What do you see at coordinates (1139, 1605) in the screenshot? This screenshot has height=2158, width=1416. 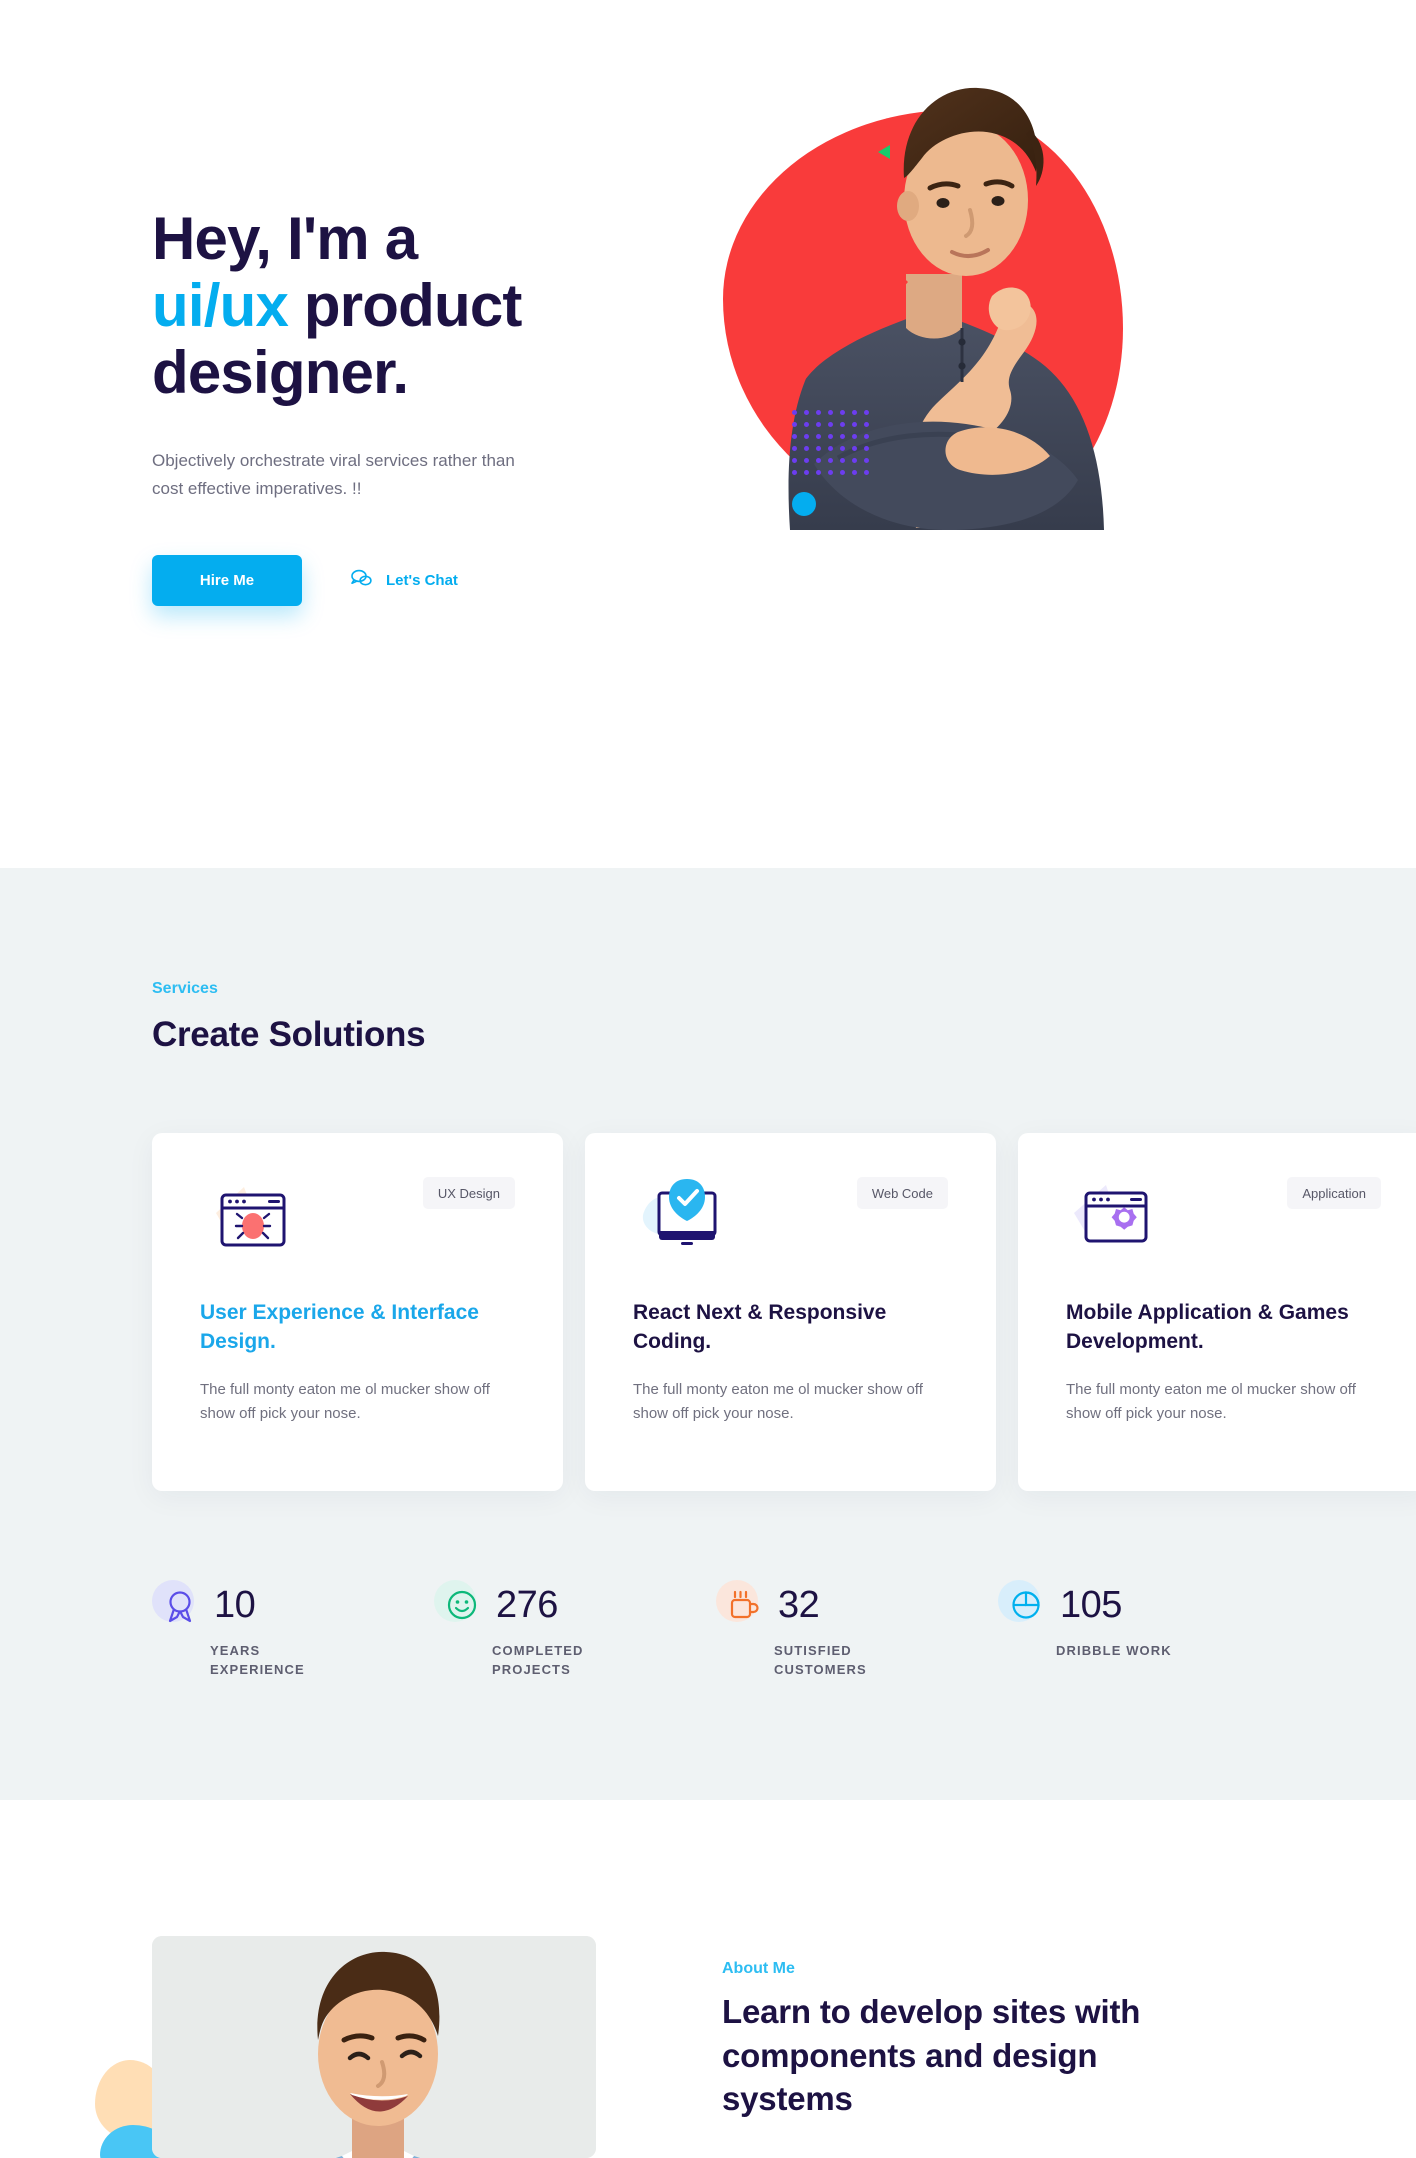 I see `stat-top: 105` at bounding box center [1139, 1605].